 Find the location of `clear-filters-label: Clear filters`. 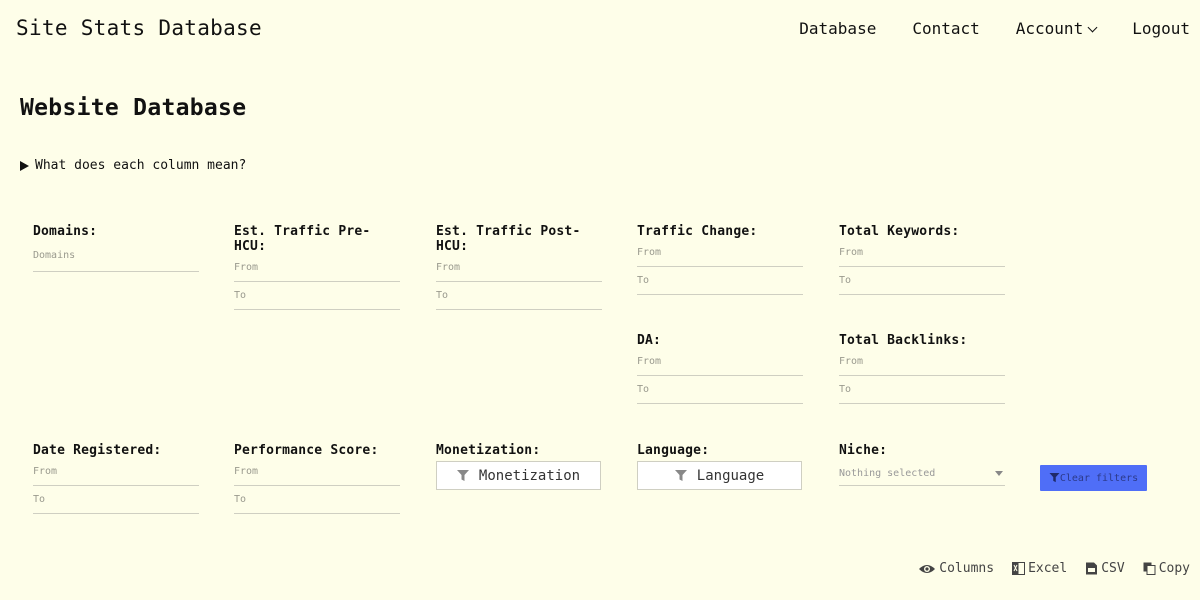

clear-filters-label: Clear filters is located at coordinates (1099, 478).